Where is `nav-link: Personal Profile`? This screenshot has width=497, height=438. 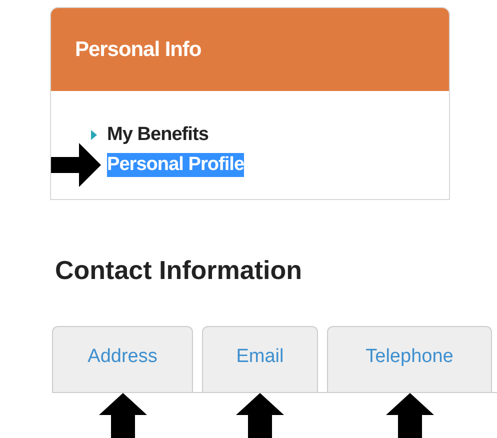
nav-link: Personal Profile is located at coordinates (175, 165).